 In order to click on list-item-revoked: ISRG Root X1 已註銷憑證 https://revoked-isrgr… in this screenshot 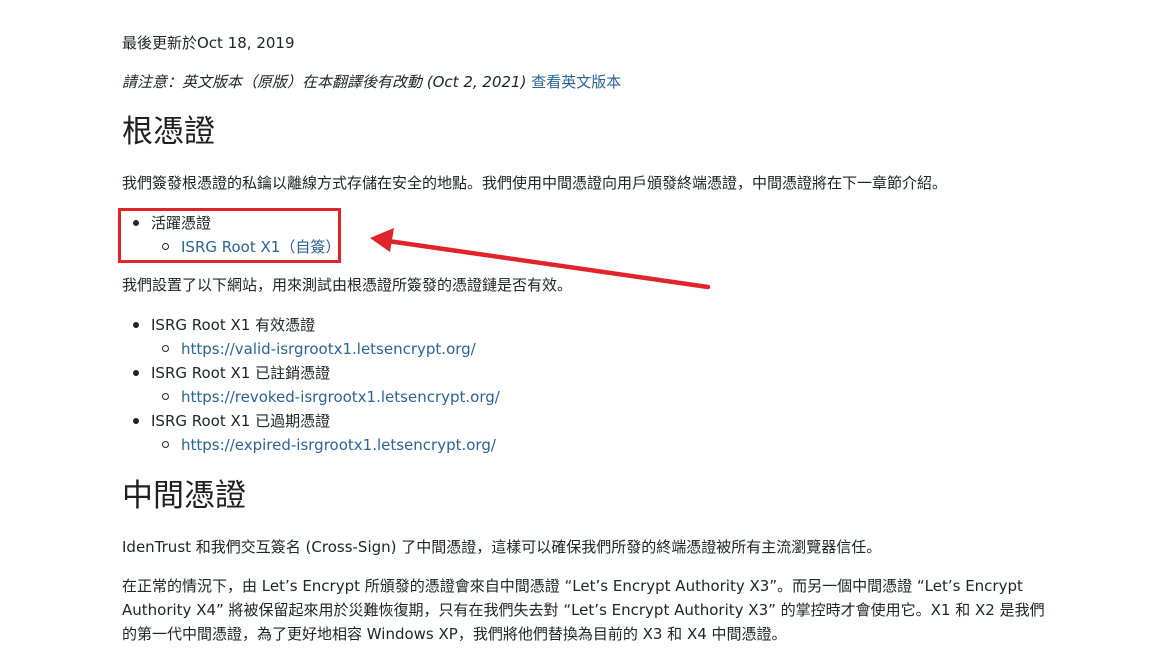, I will do `click(311, 385)`.